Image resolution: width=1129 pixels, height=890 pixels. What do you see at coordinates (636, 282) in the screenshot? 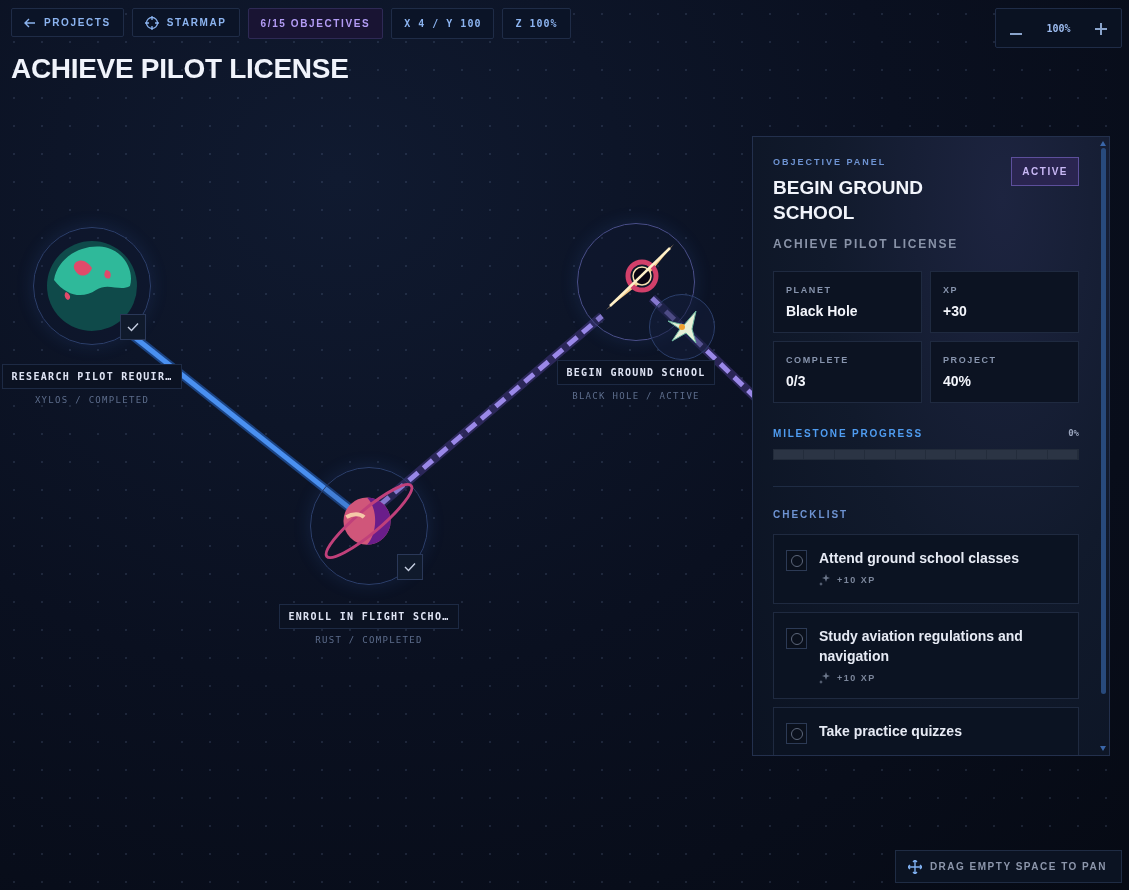
I see `orbit-ring` at bounding box center [636, 282].